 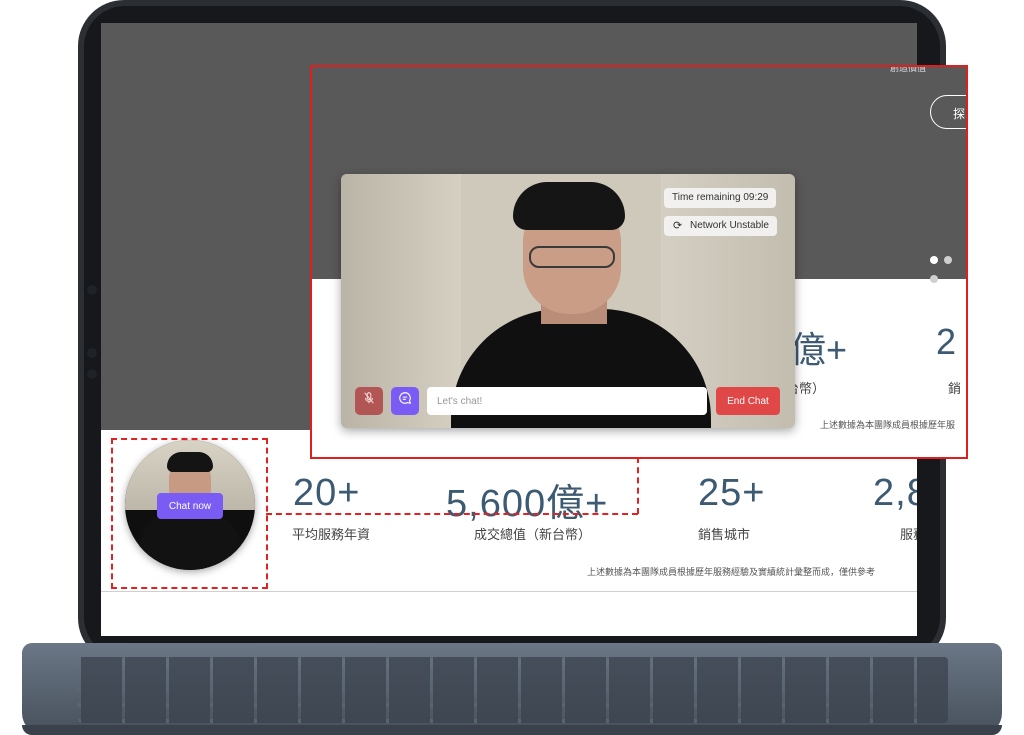 What do you see at coordinates (678, 226) in the screenshot?
I see `refresh-icon: ⟳` at bounding box center [678, 226].